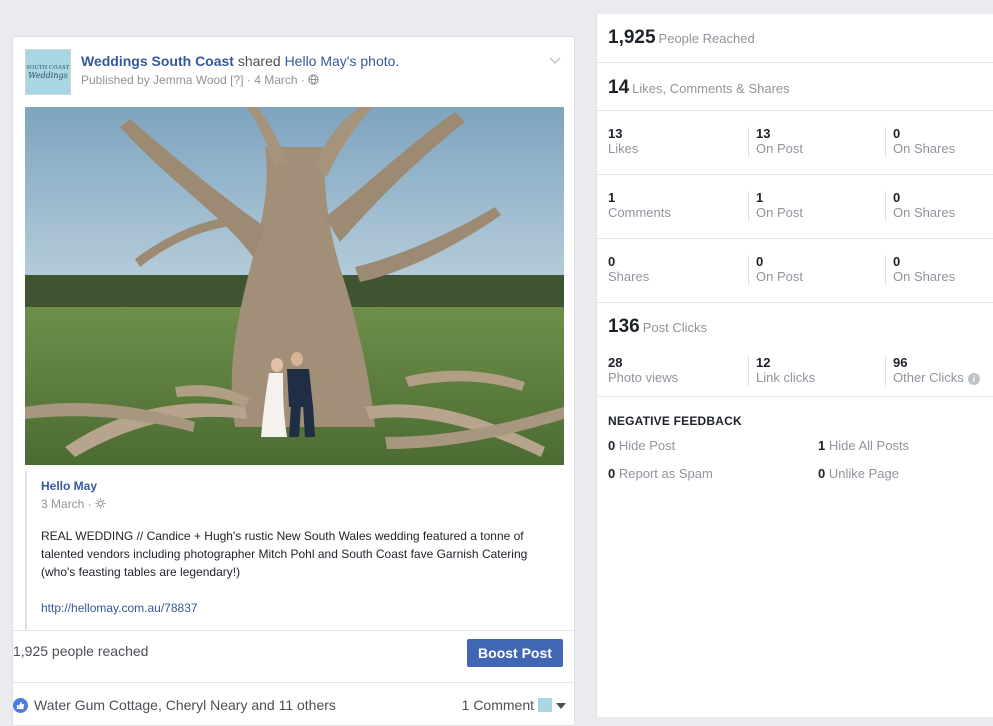 The width and height of the screenshot is (993, 726). I want to click on engagement-section: 14 Likes, Comments & Shares, so click(795, 87).